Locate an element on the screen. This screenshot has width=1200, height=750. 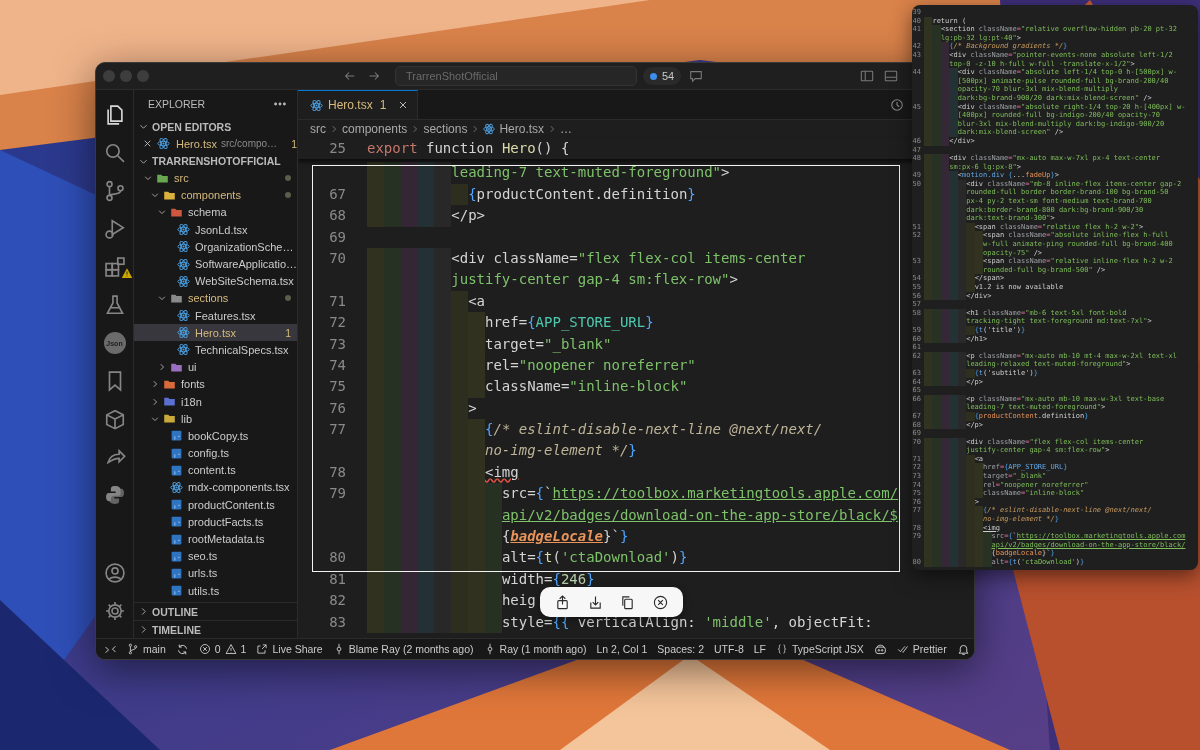
panel-layout-icon is located at coordinates (891, 76).